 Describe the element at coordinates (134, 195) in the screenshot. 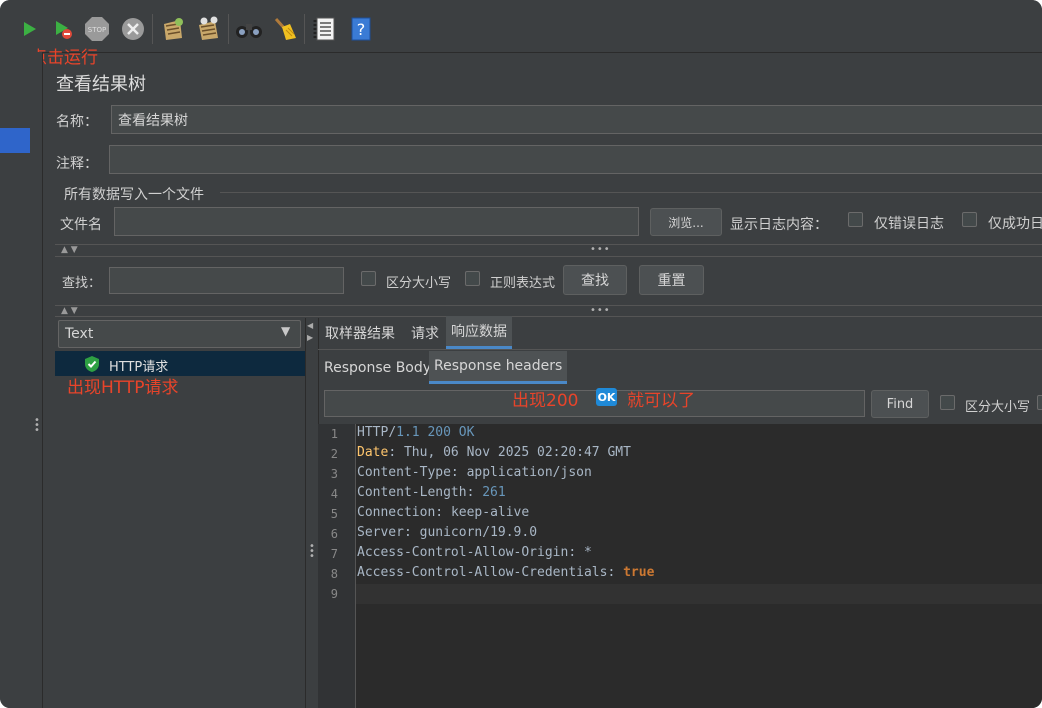

I see `file-section-label: 所有数据写入一个文件` at that location.